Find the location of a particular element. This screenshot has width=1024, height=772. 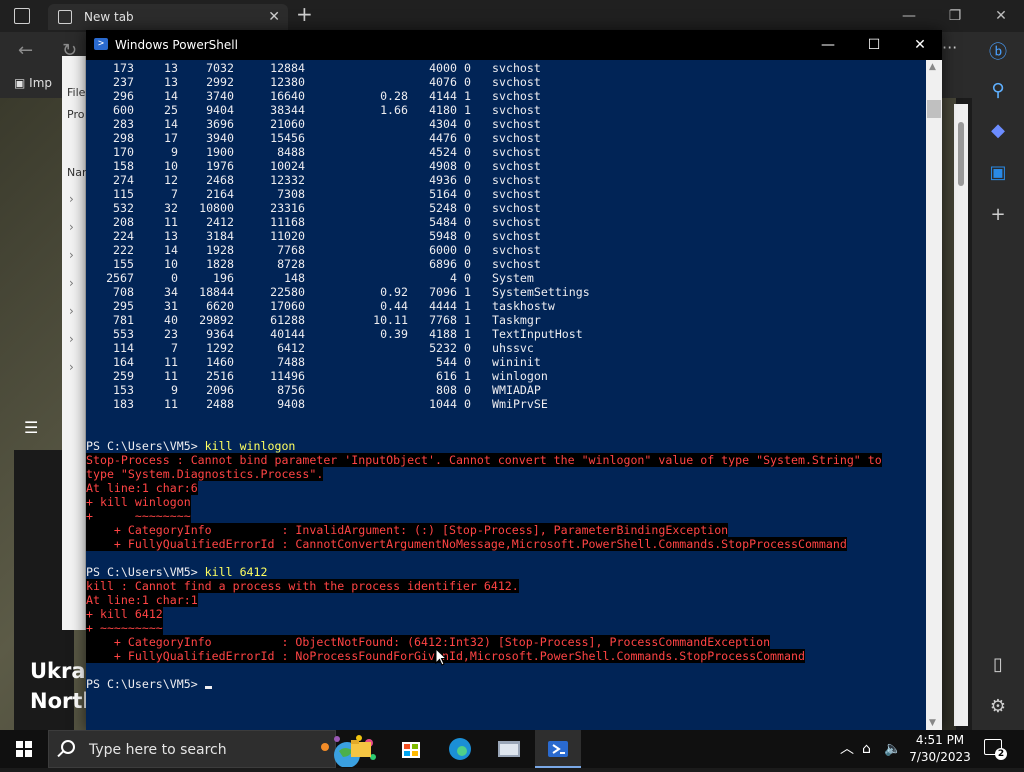

news-headline: Ukrai North is located at coordinates (60, 686).